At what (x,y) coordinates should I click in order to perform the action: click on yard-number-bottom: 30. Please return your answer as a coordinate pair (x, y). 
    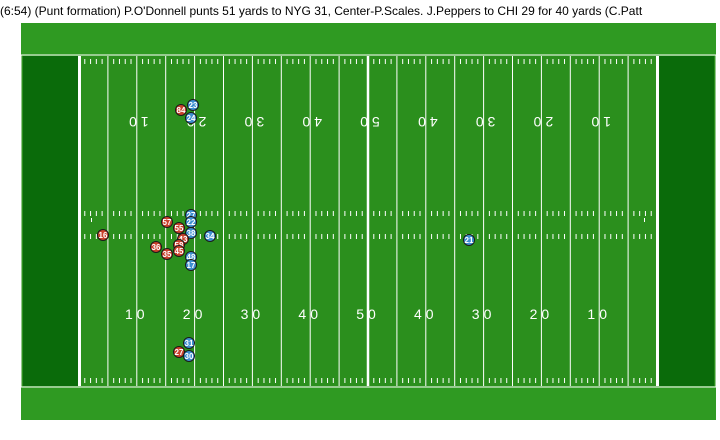
    Looking at the image, I should click on (253, 314).